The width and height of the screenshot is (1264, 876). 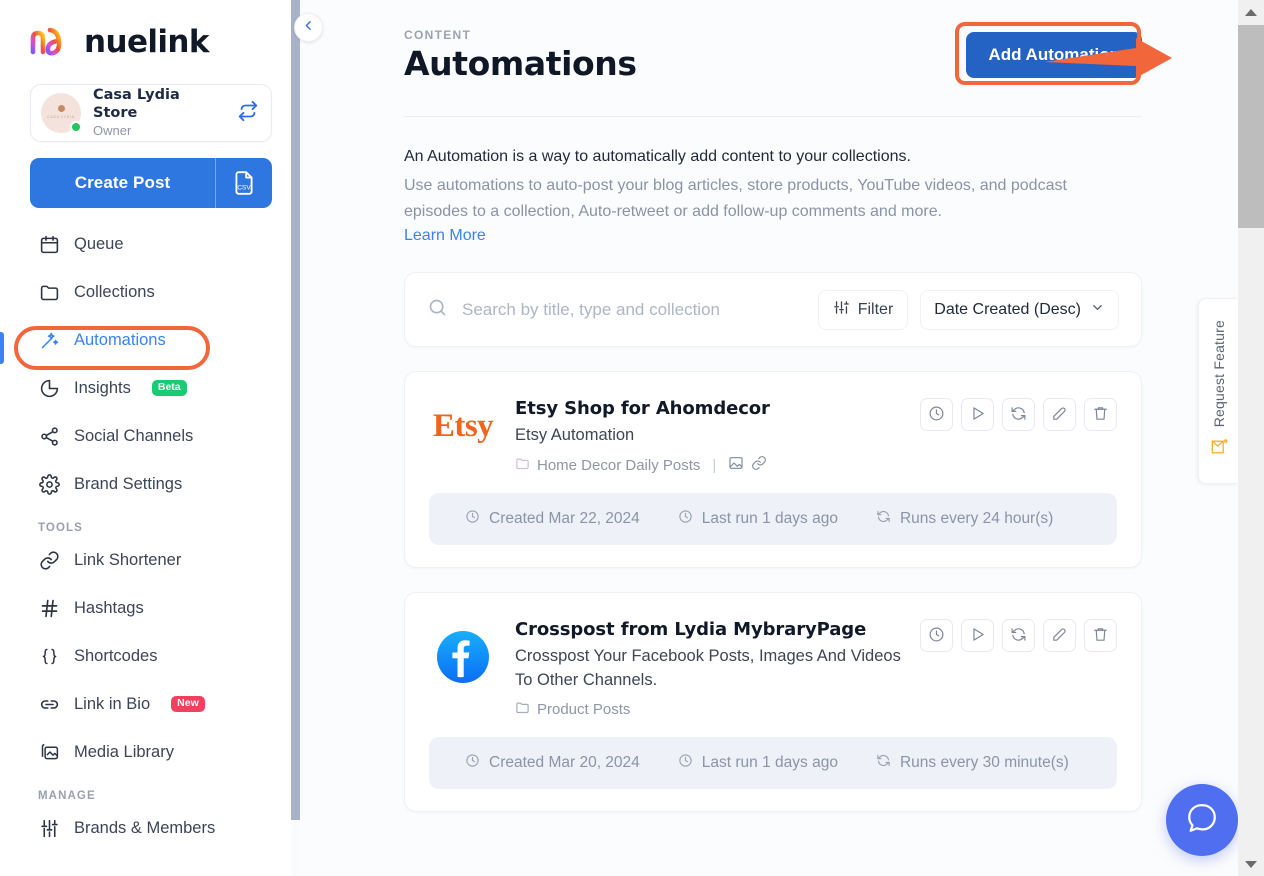 I want to click on image-icon, so click(x=736, y=465).